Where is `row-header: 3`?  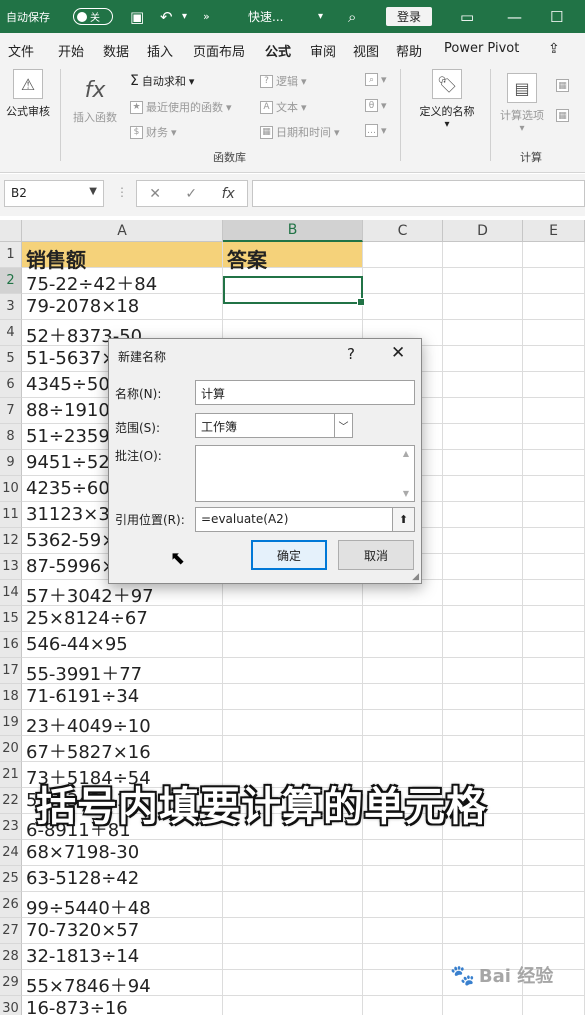
row-header: 3 is located at coordinates (11, 307).